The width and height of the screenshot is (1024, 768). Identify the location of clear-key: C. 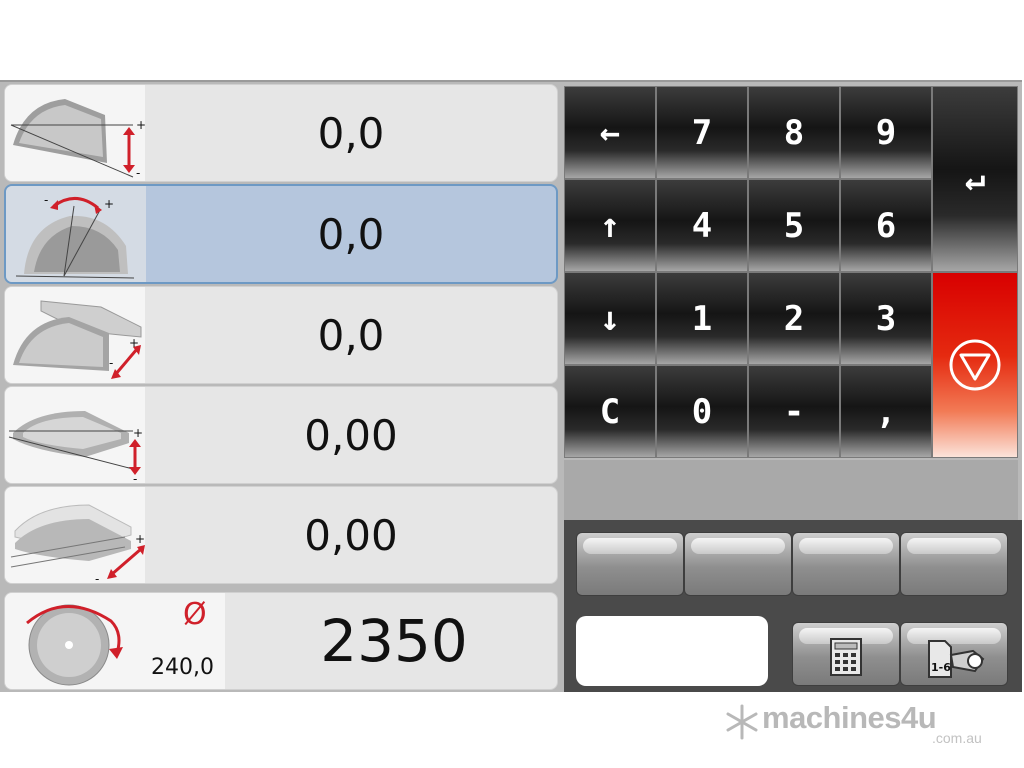
(610, 411).